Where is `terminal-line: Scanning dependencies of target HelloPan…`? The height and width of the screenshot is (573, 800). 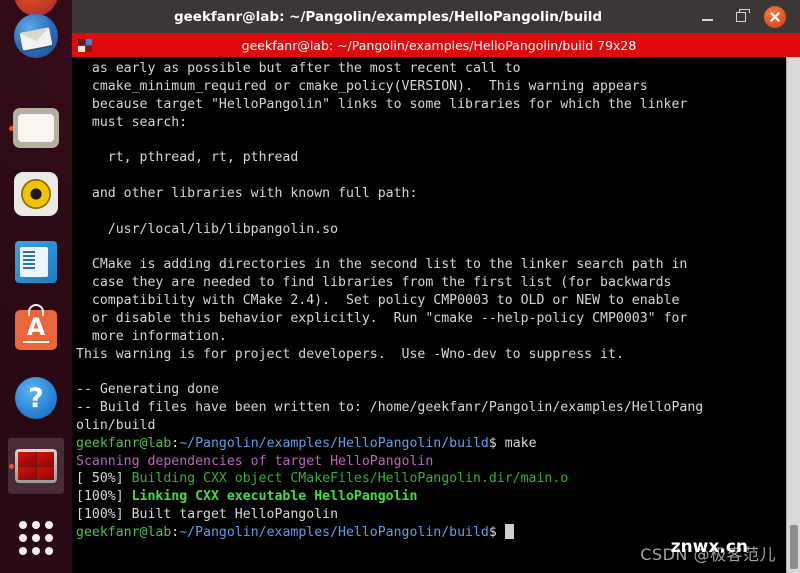
terminal-line: Scanning dependencies of target HelloPan… is located at coordinates (429, 462).